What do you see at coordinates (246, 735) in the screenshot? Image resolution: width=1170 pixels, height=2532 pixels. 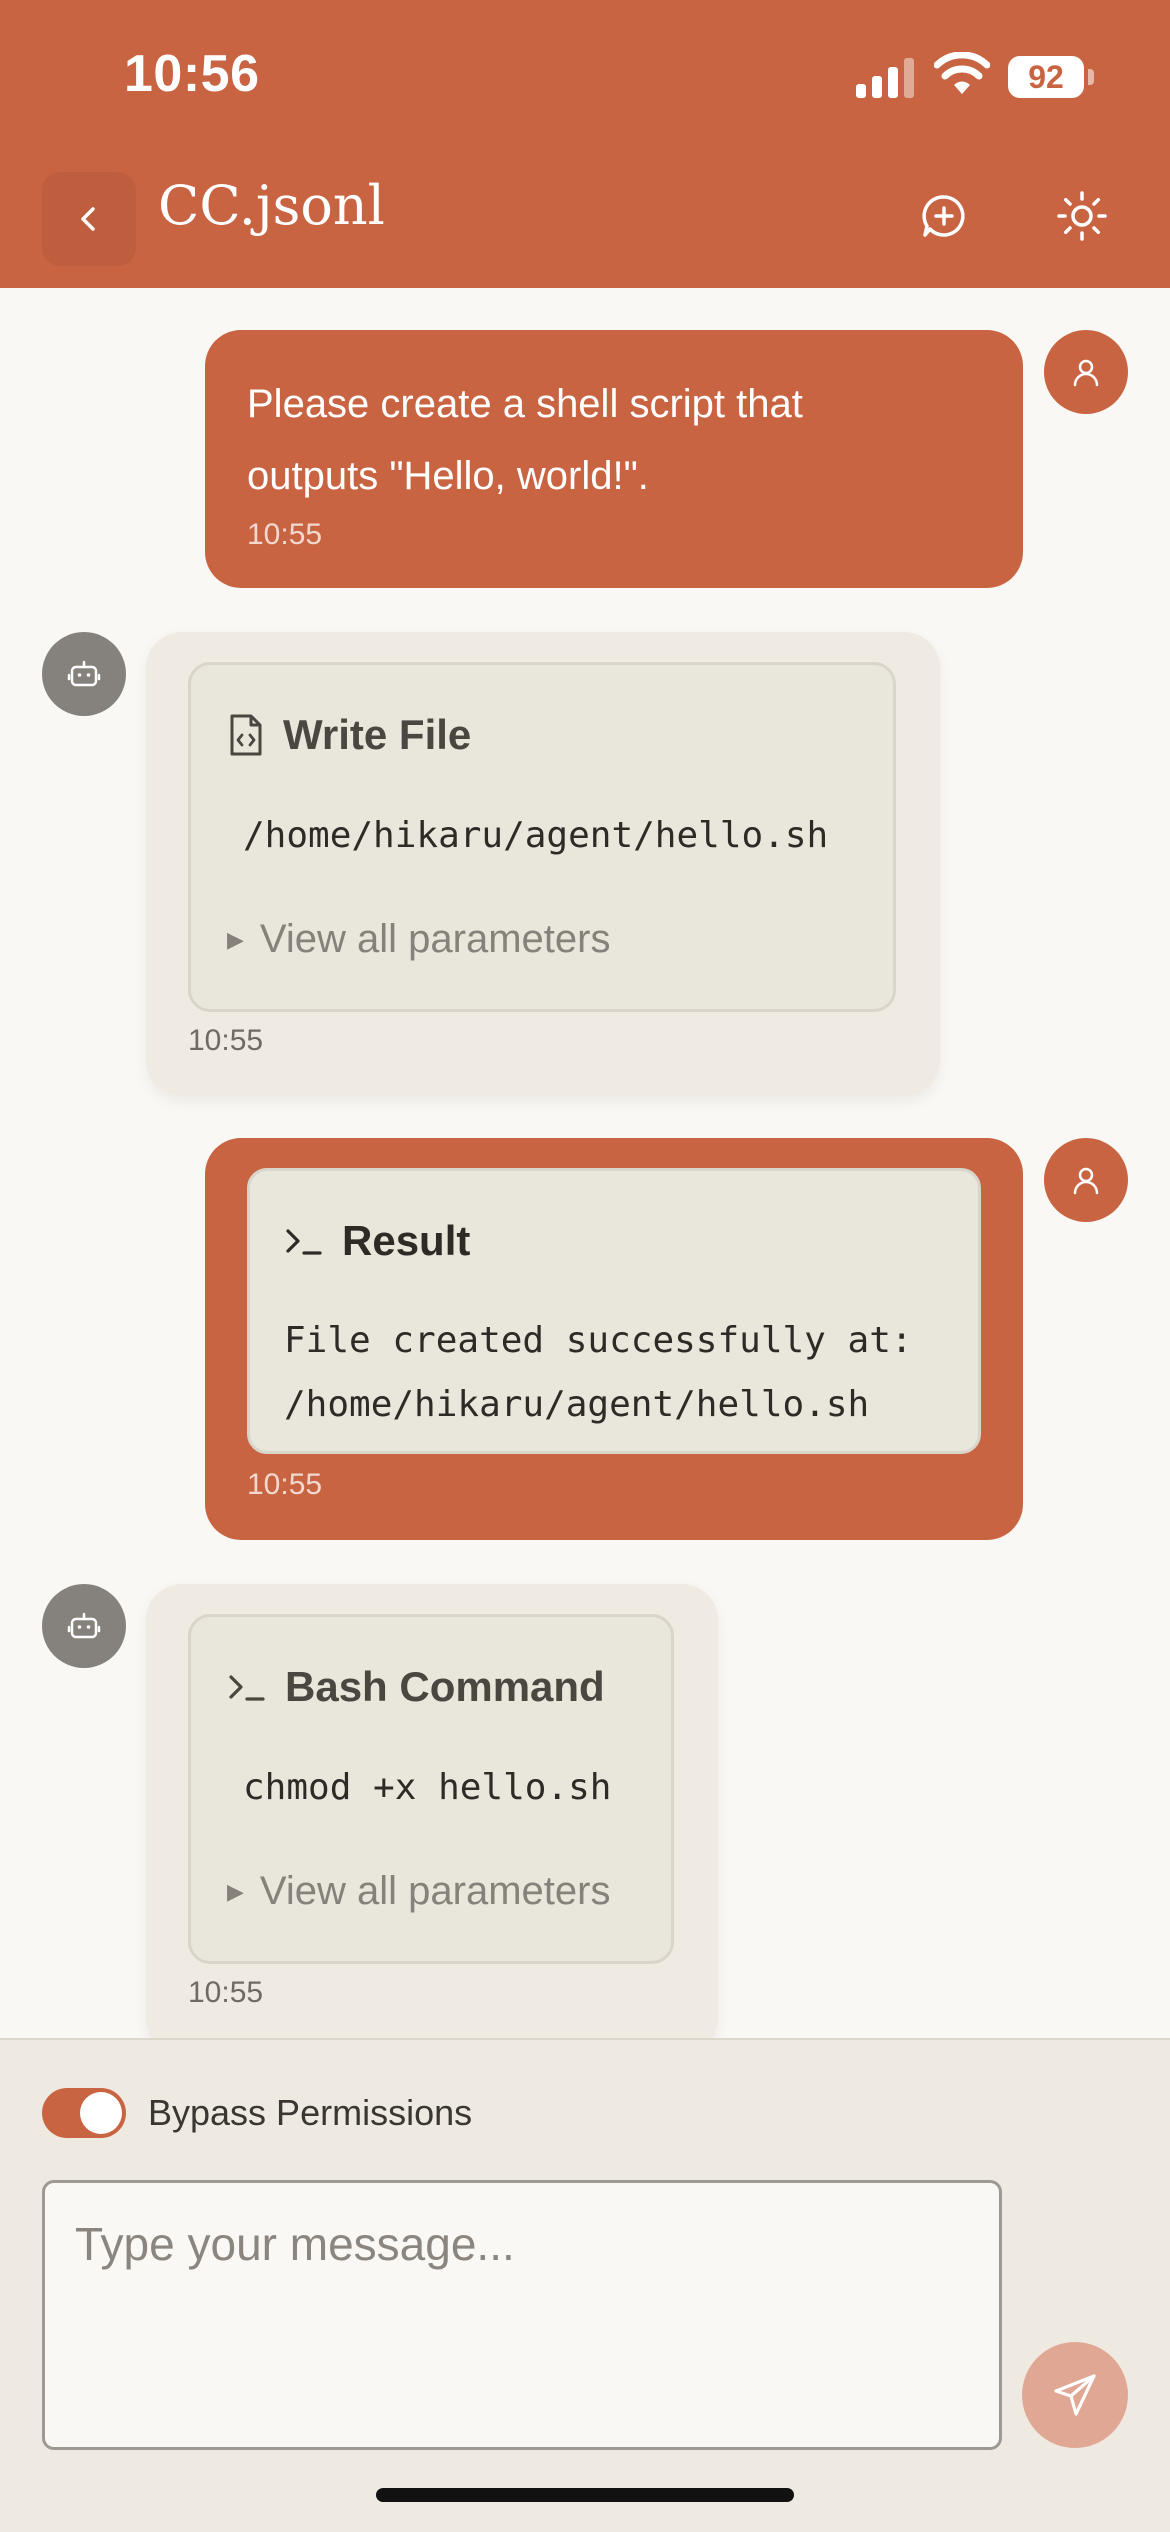 I see `file-code-icon` at bounding box center [246, 735].